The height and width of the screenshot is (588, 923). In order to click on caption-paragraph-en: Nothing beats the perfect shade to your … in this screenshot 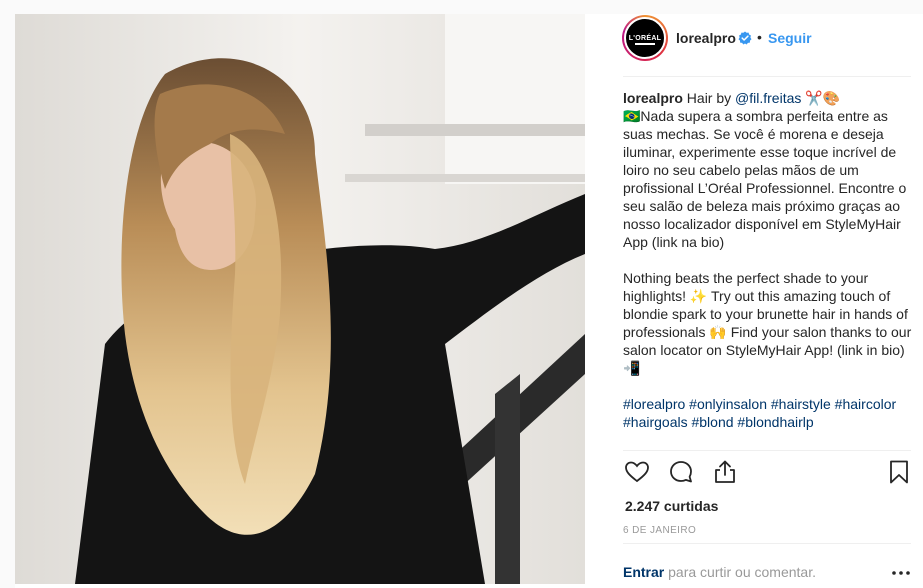, I will do `click(767, 323)`.